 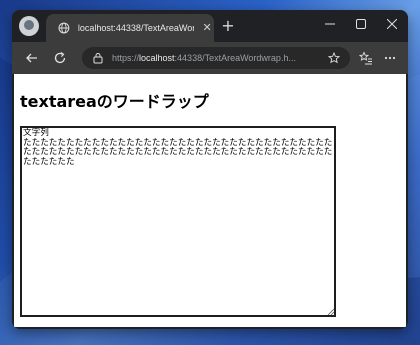 I want to click on maximize-icon, so click(x=361, y=24).